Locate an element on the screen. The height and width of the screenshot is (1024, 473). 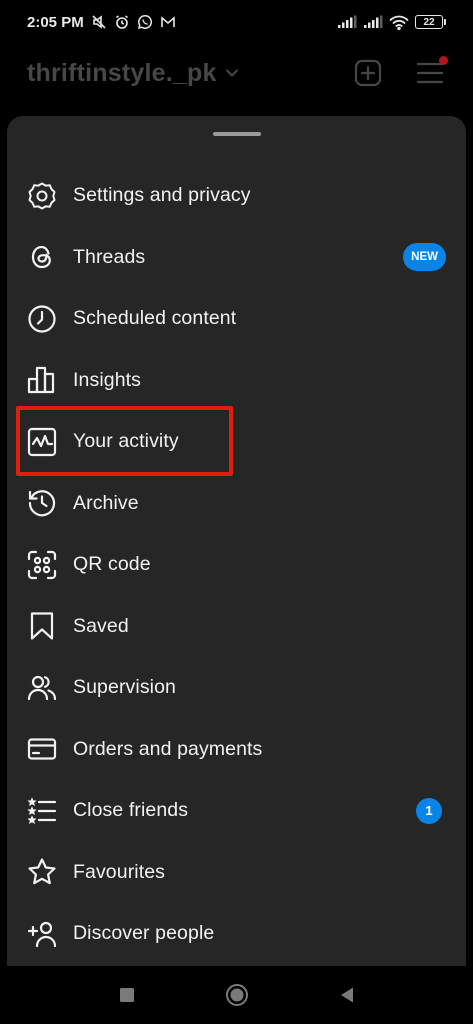
home-icon is located at coordinates (237, 995).